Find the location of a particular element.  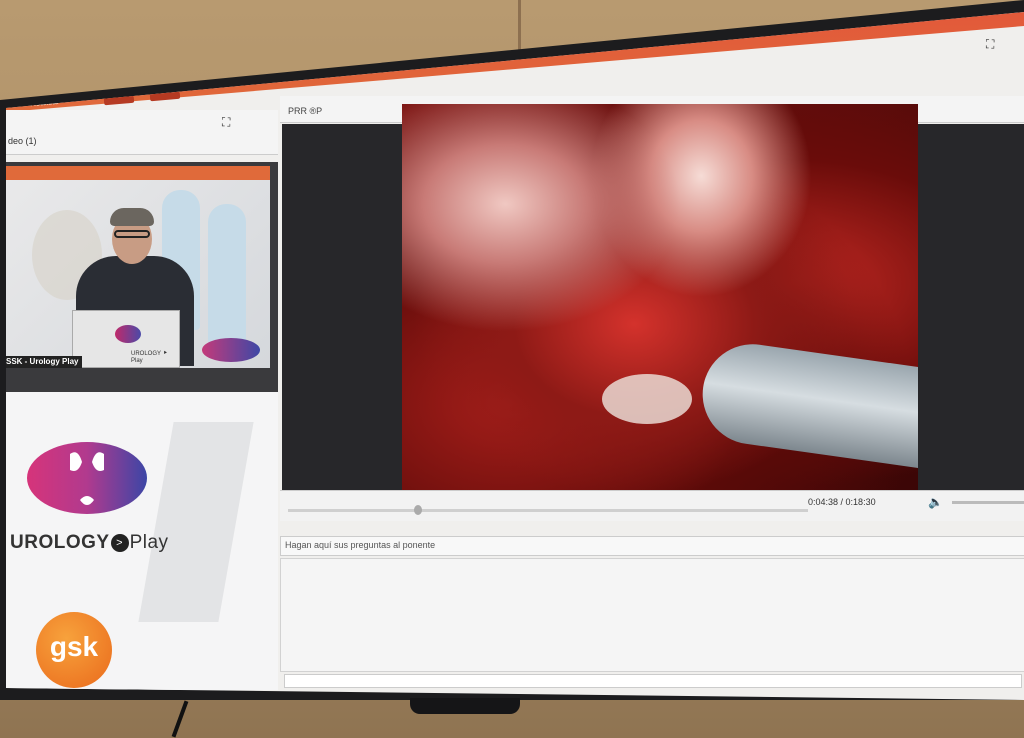

questions-placeholder: Hagan aquí sus preguntas al ponente is located at coordinates (360, 545).